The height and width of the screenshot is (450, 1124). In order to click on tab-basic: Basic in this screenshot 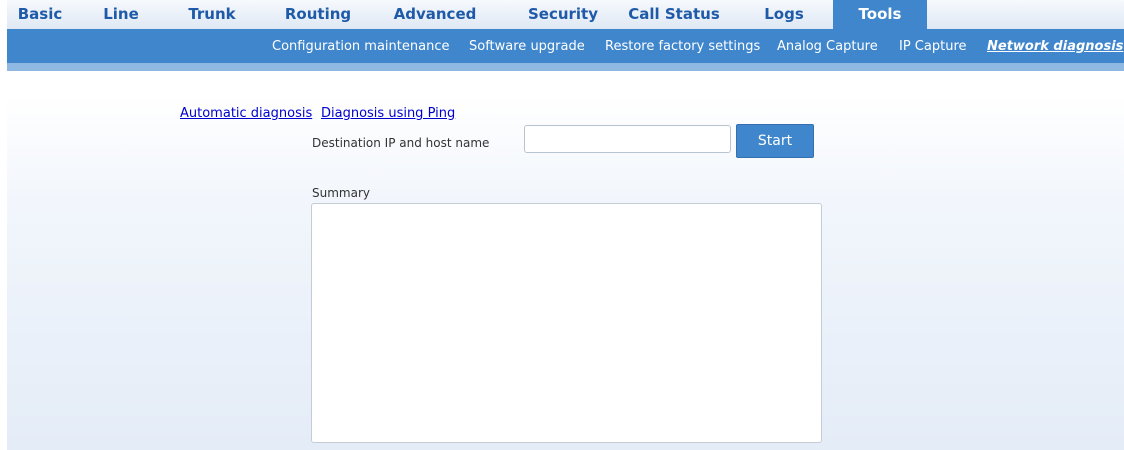, I will do `click(40, 14)`.